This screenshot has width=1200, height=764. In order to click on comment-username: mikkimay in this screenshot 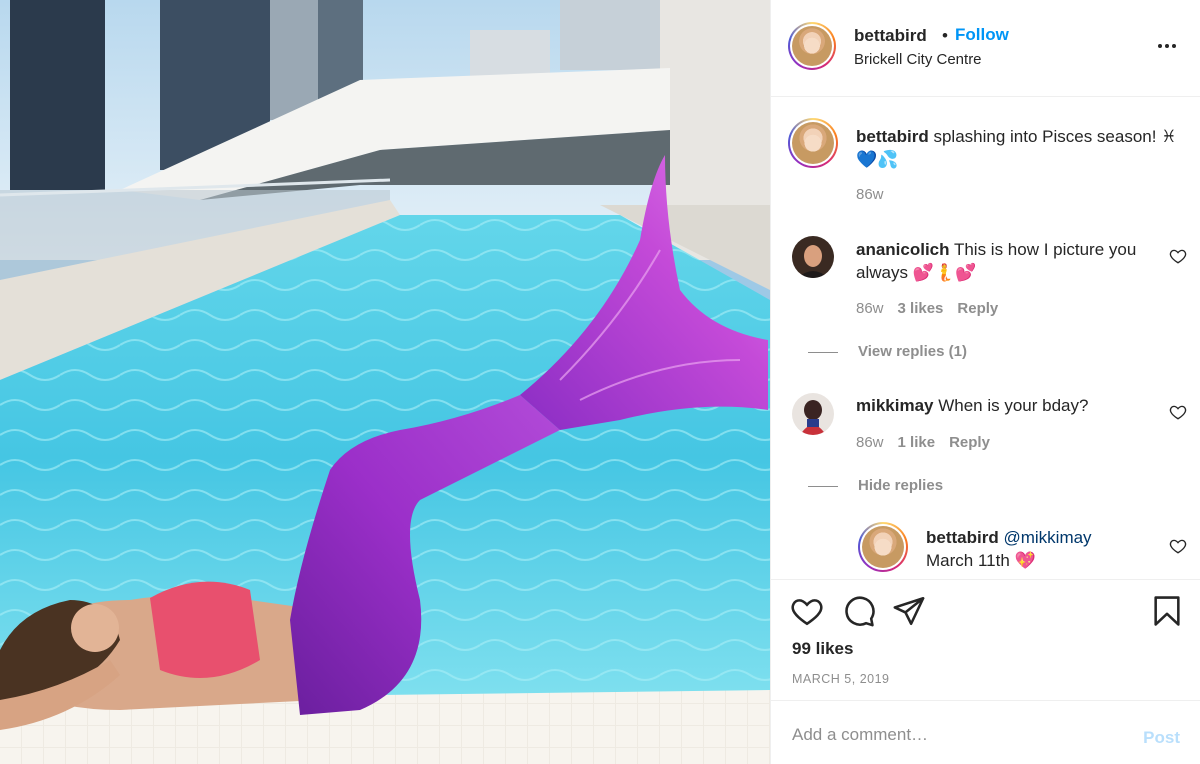, I will do `click(895, 405)`.